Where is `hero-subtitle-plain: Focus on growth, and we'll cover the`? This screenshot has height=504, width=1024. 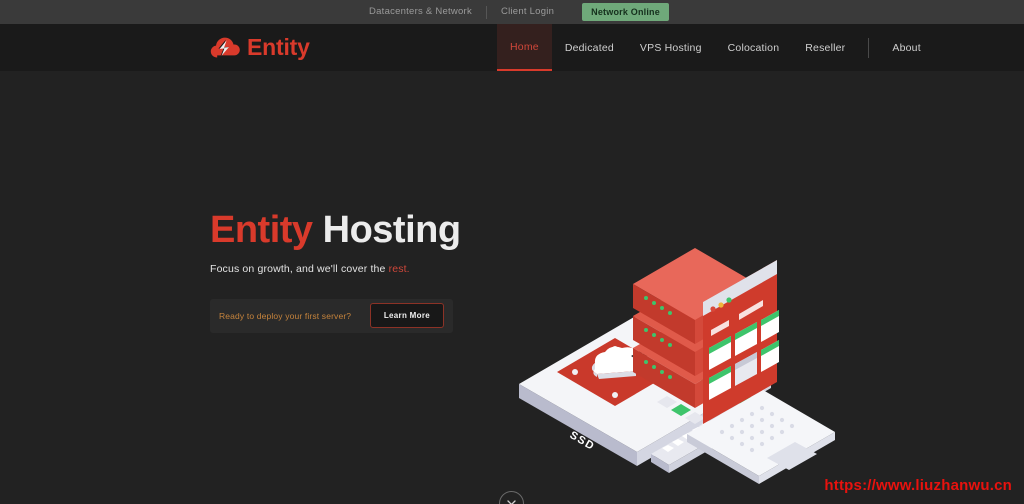 hero-subtitle-plain: Focus on growth, and we'll cover the is located at coordinates (299, 268).